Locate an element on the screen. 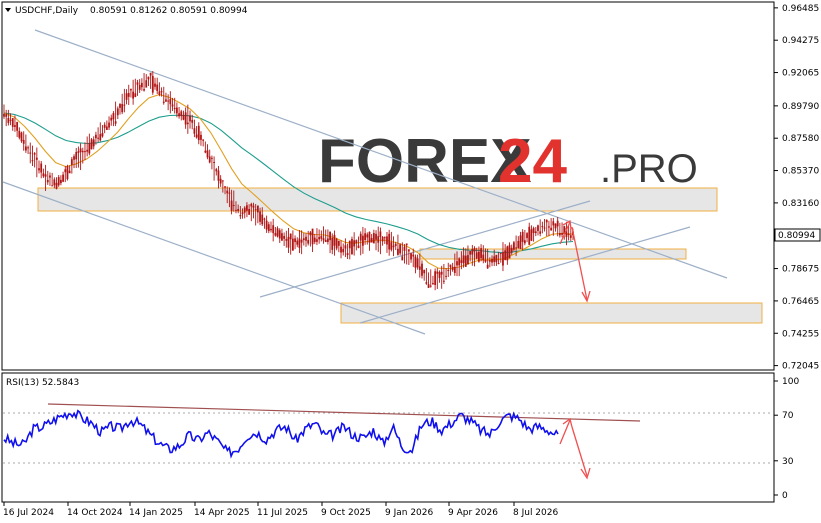 This screenshot has width=821, height=523. rsi-layer is located at coordinates (281, 434).